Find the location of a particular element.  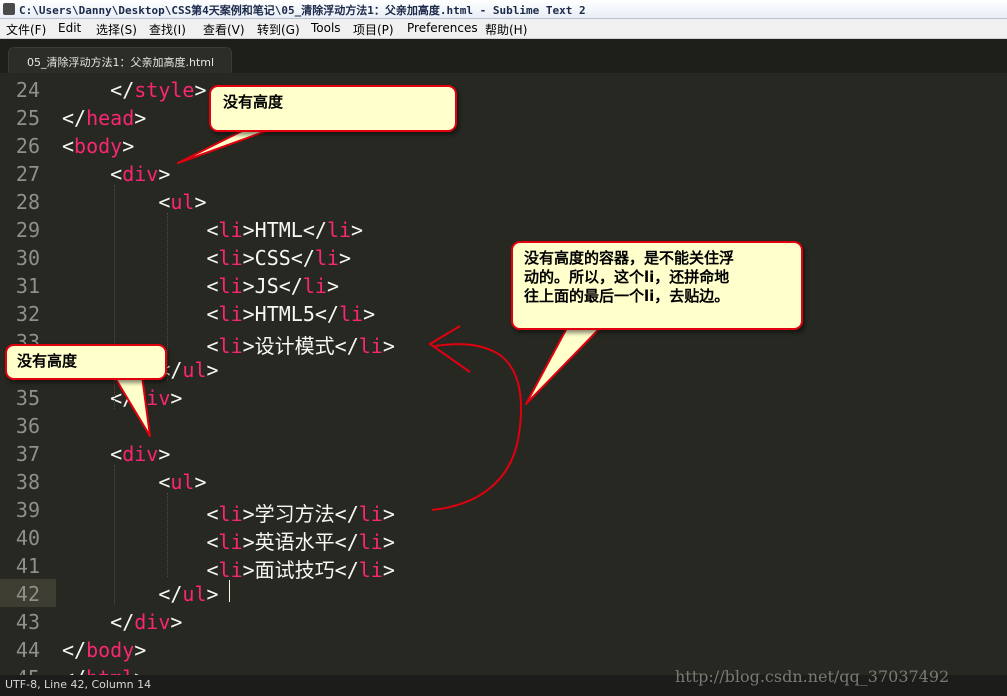

menu-preferences: Preferences is located at coordinates (442, 28).